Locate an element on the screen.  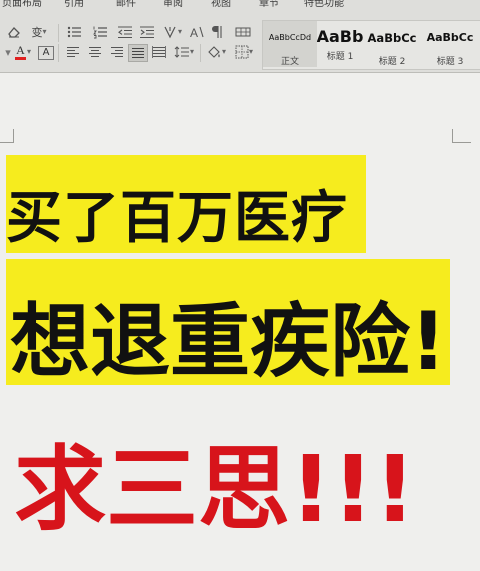
style-heading-3-sample: AaBbCc is located at coordinates (450, 37).